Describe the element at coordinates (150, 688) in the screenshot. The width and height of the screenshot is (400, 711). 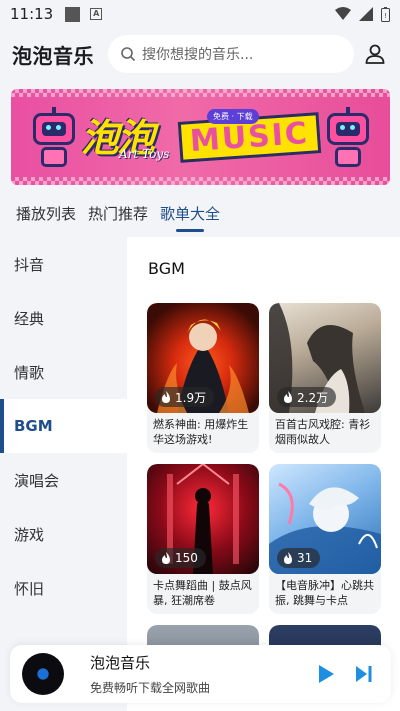
I see `player-subtitle: 免费畅听下载全网歌曲` at that location.